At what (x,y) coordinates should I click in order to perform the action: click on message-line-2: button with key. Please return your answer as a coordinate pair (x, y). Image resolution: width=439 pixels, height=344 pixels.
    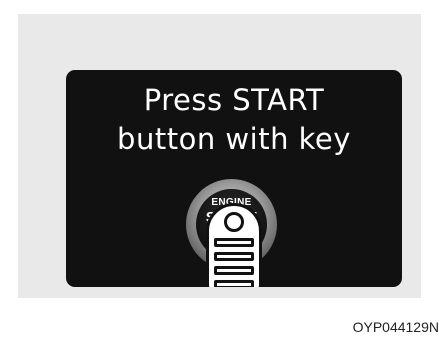
    Looking at the image, I should click on (234, 139).